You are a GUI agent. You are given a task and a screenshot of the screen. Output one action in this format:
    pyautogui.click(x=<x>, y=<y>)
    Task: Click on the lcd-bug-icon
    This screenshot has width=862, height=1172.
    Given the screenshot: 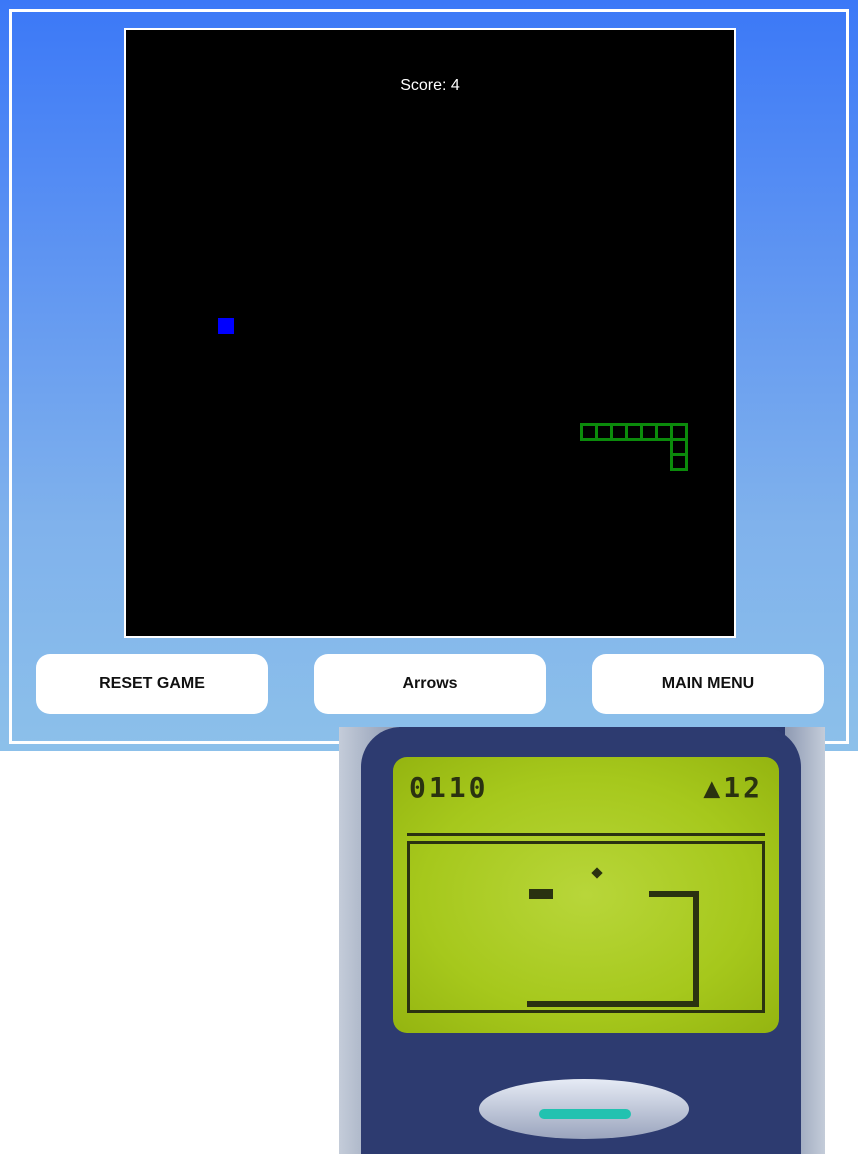 What is the action you would take?
    pyautogui.click(x=541, y=894)
    